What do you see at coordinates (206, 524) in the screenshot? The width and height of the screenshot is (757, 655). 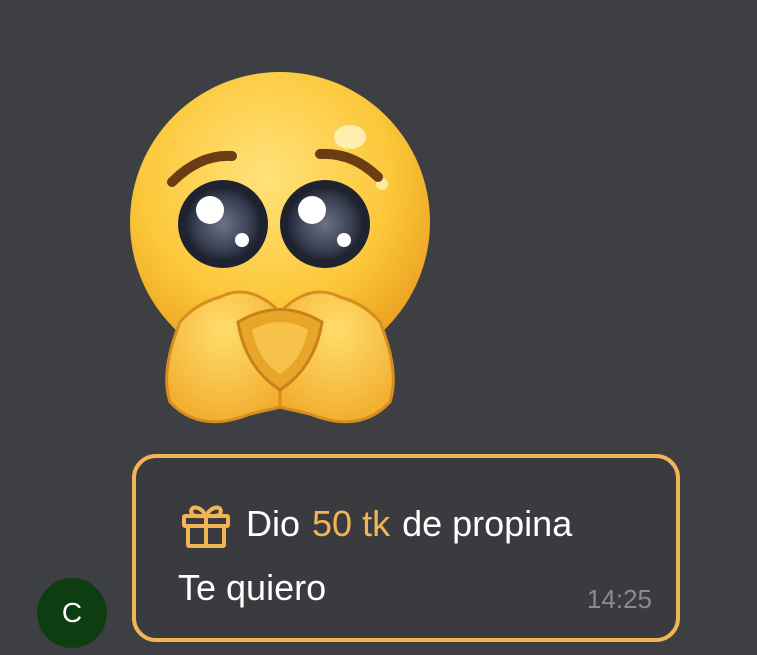 I see `gift-icon` at bounding box center [206, 524].